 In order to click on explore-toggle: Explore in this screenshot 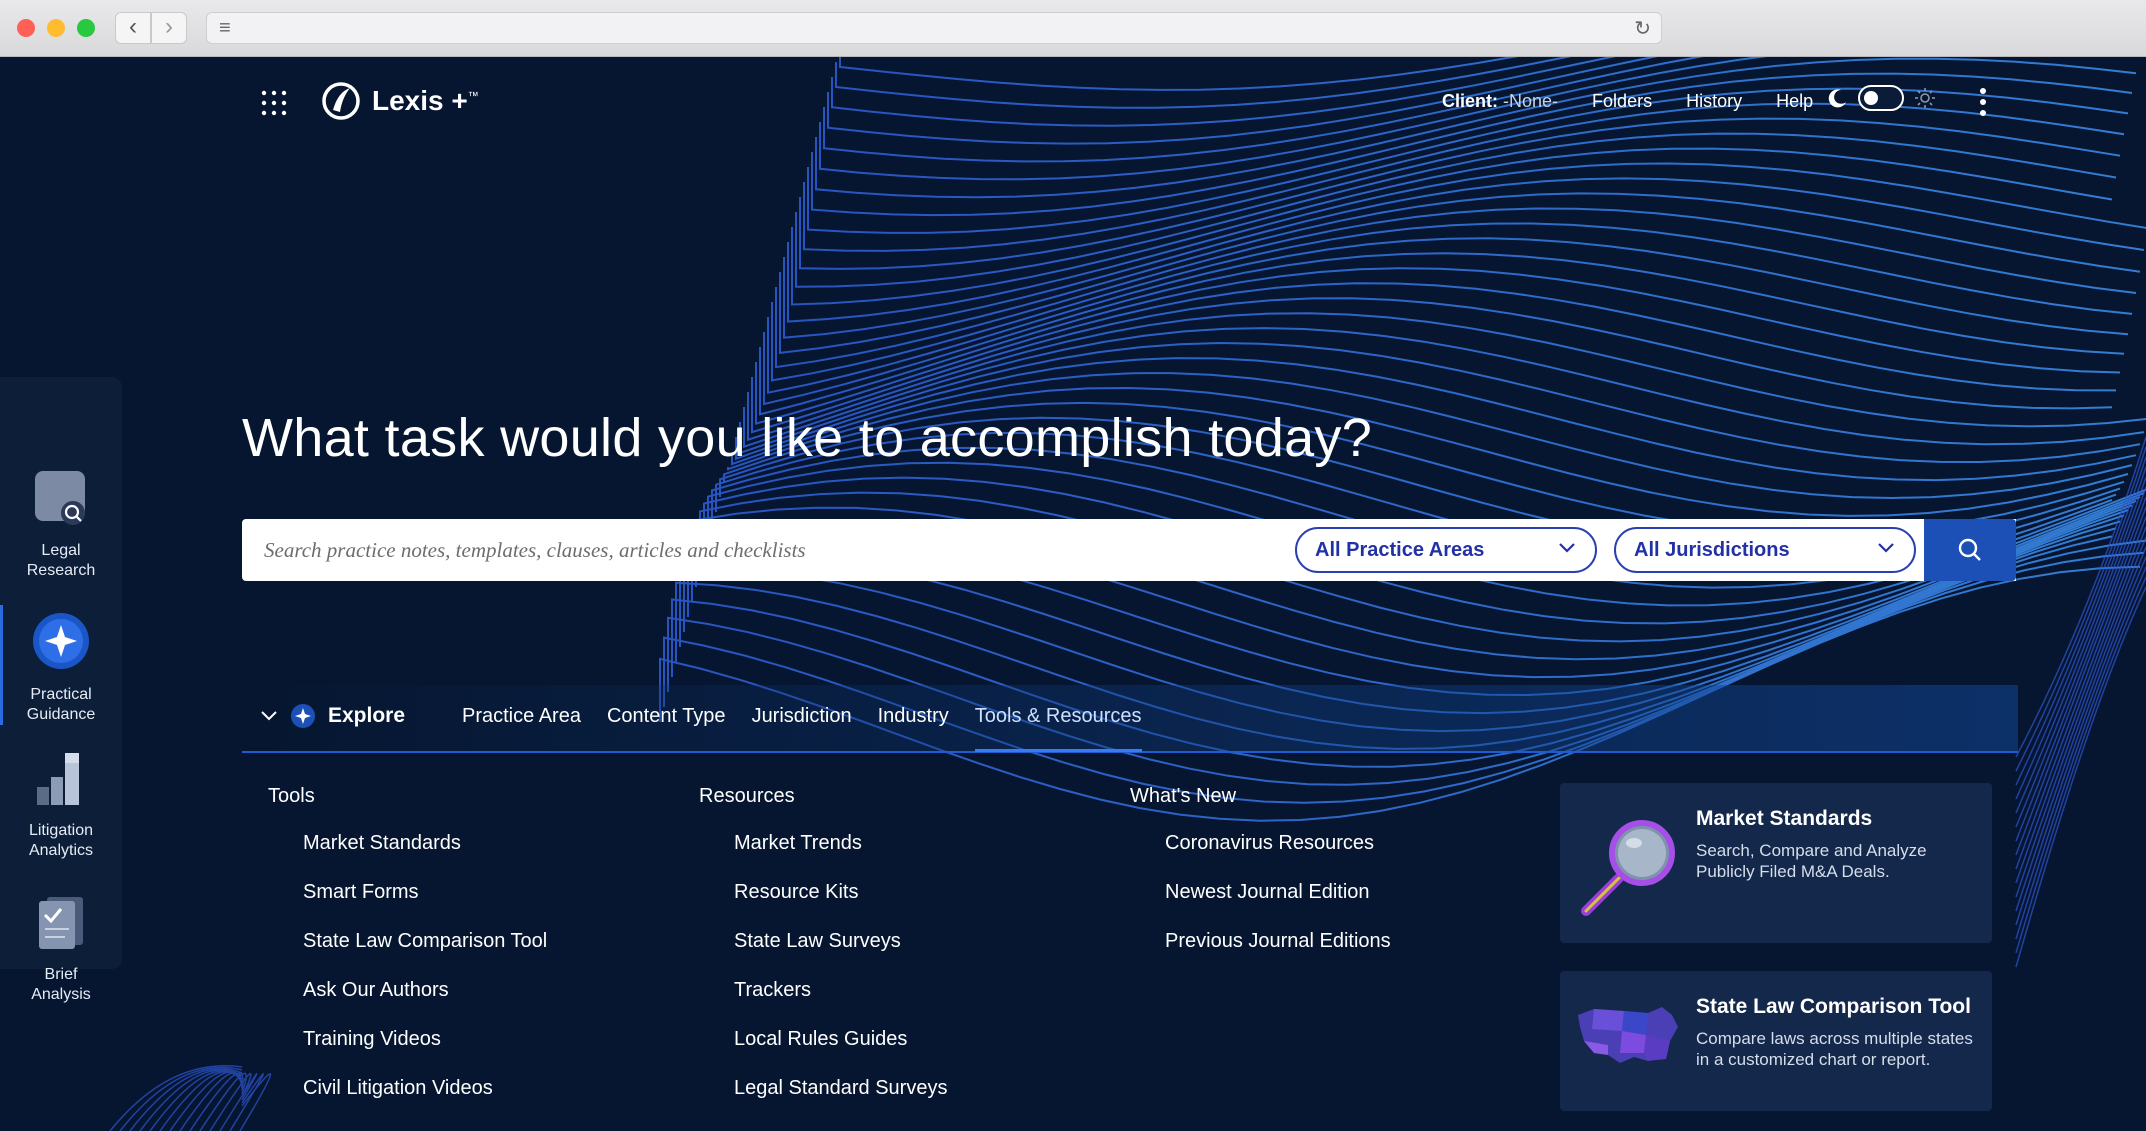, I will do `click(332, 716)`.